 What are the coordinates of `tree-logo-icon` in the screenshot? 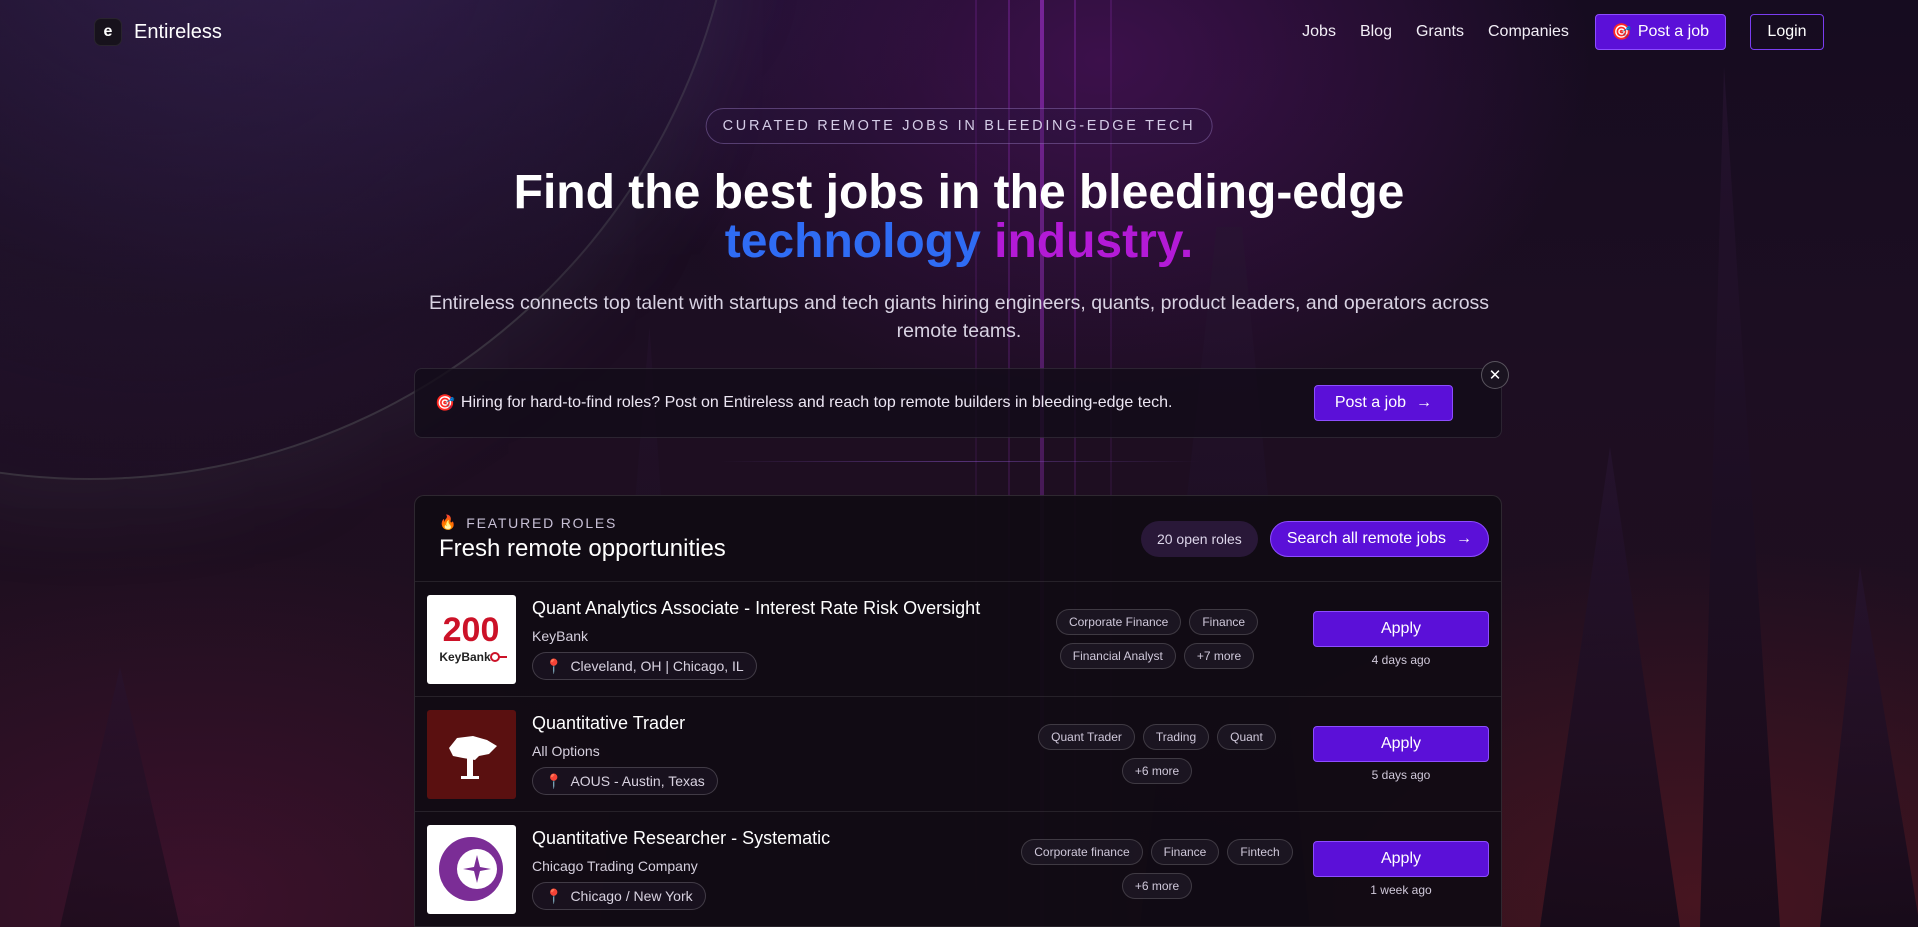 It's located at (473, 757).